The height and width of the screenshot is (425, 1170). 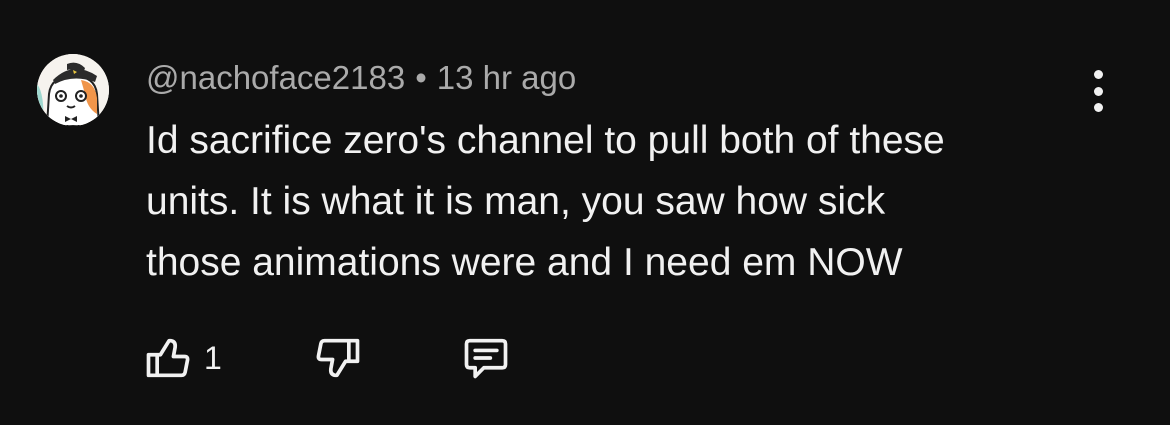 What do you see at coordinates (213, 358) in the screenshot?
I see `like-count: 1` at bounding box center [213, 358].